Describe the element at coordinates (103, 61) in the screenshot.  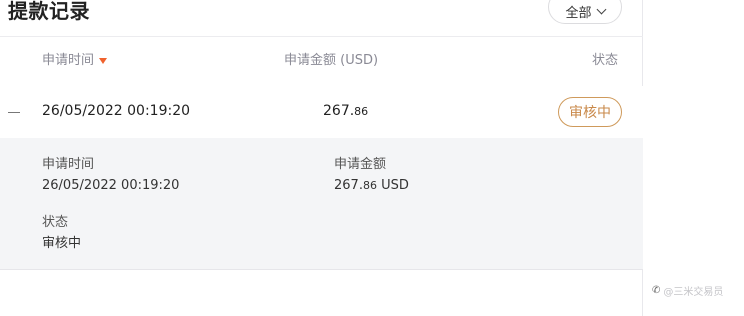
I see `sort-desc-icon` at that location.